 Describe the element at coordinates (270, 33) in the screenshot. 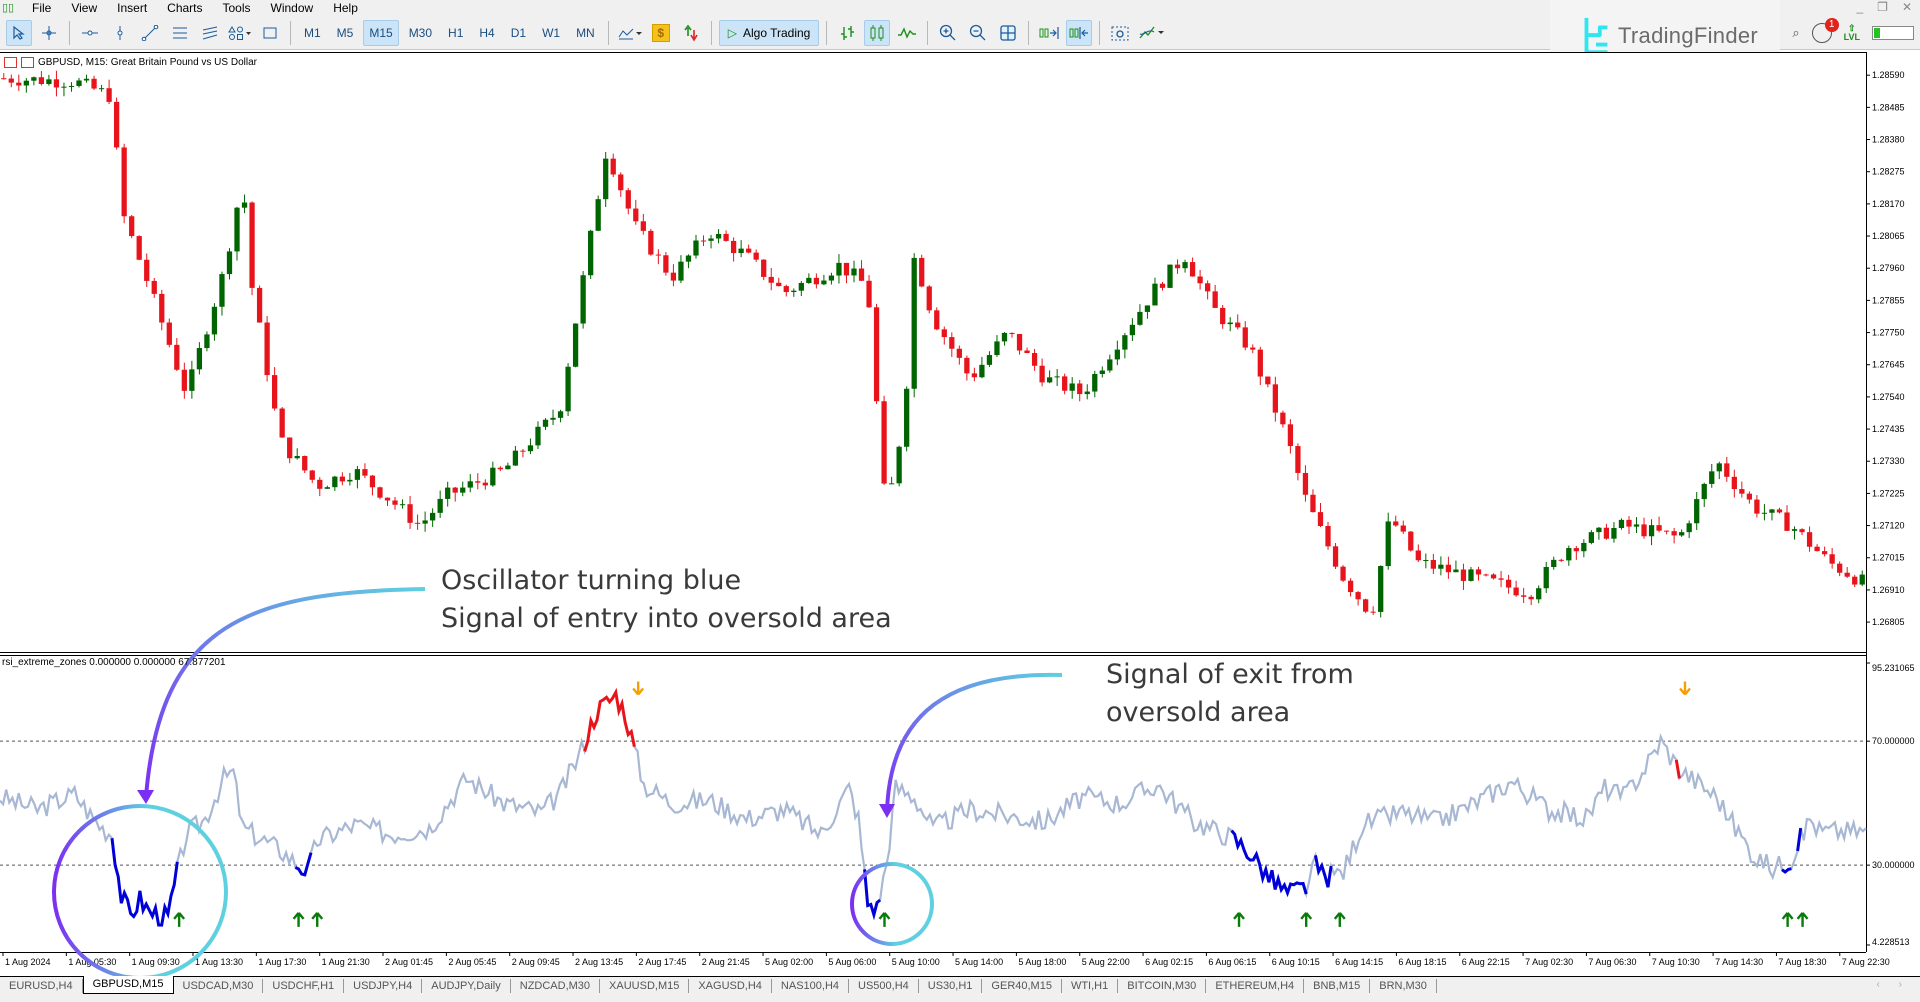

I see `rectangle-icon` at that location.